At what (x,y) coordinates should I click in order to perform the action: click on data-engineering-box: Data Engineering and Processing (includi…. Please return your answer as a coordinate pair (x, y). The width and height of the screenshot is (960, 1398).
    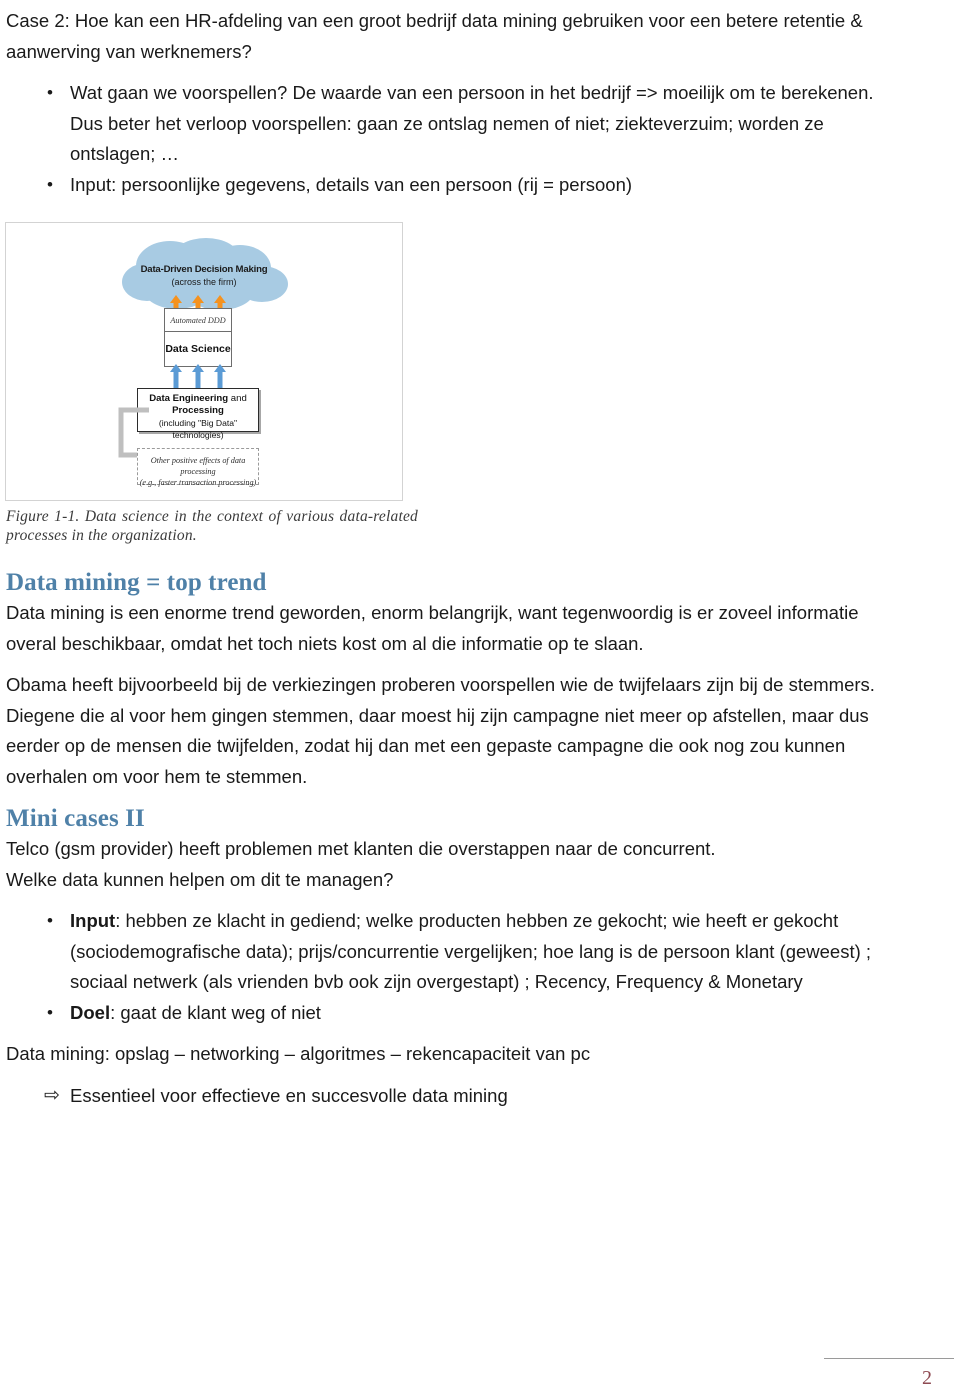
    Looking at the image, I should click on (198, 414).